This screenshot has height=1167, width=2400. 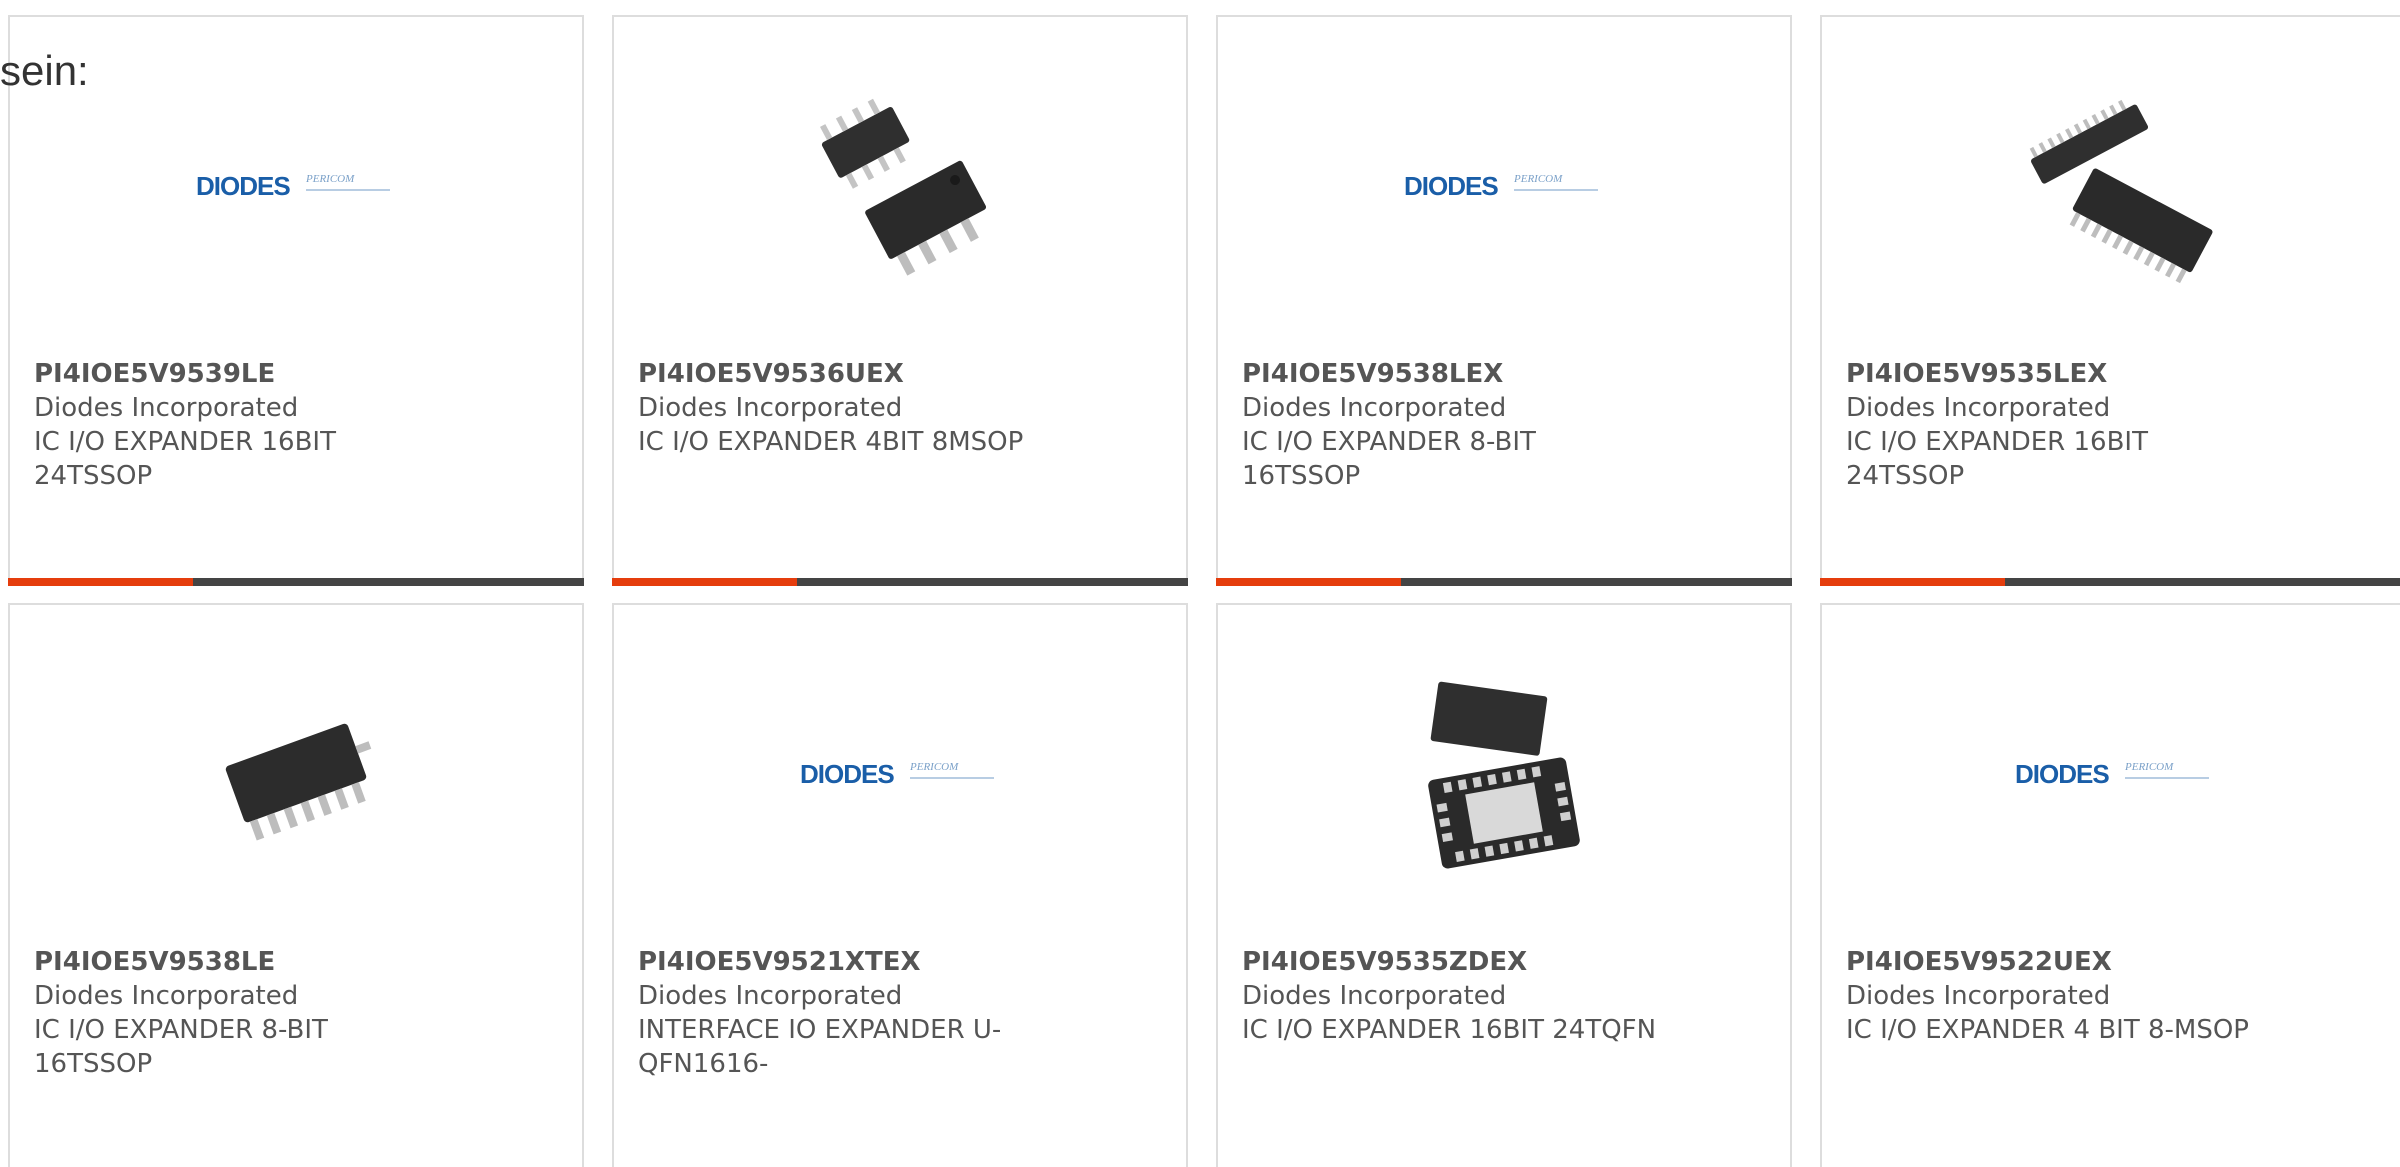 What do you see at coordinates (1452, 374) in the screenshot?
I see `part-number-link: PI4IOE5V9538LEX` at bounding box center [1452, 374].